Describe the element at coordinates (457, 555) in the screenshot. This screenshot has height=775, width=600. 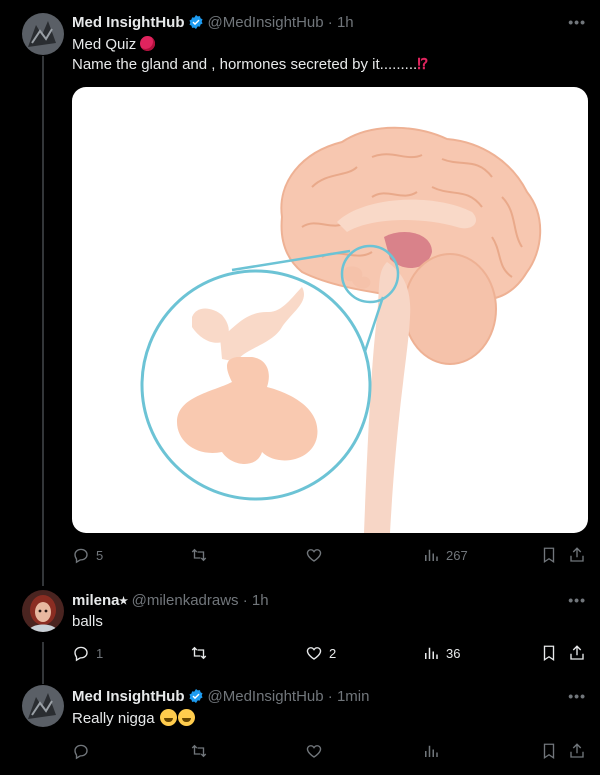
I see `views-count: 267` at that location.